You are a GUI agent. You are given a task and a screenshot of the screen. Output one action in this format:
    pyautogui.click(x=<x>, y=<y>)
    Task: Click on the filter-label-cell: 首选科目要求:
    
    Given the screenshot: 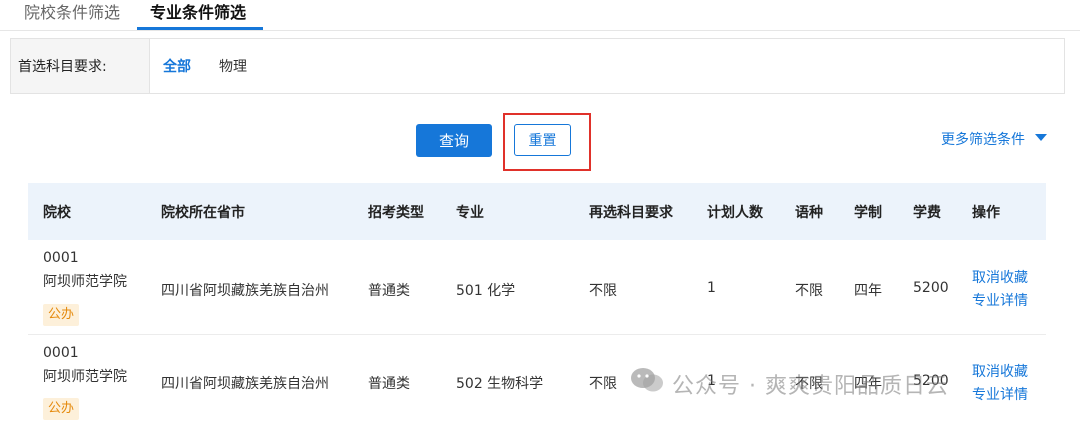 What is the action you would take?
    pyautogui.click(x=80, y=66)
    